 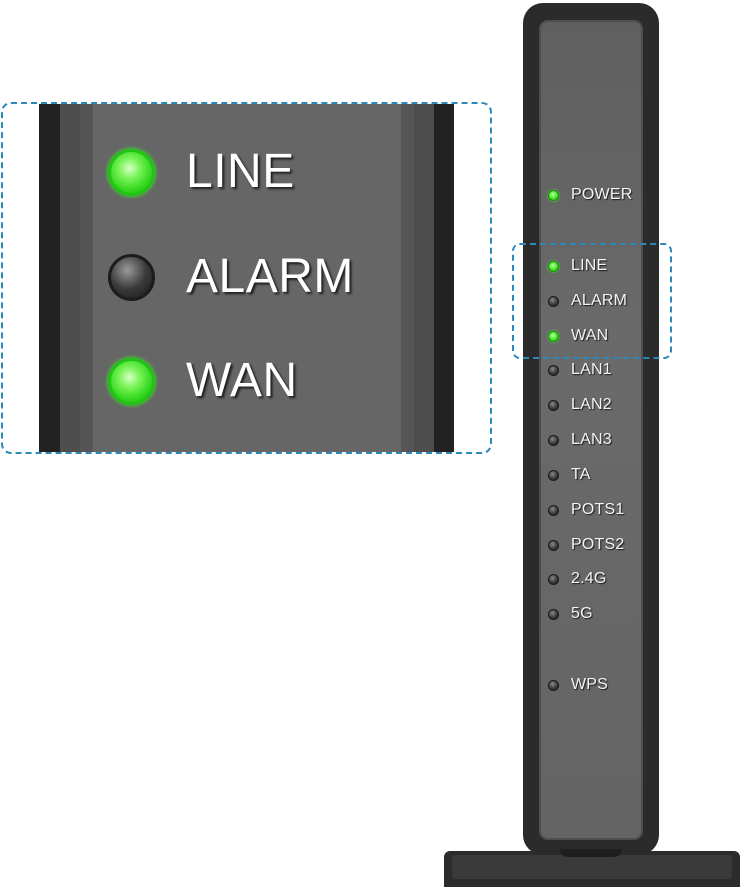 What do you see at coordinates (553, 440) in the screenshot?
I see `lan3-led-icon` at bounding box center [553, 440].